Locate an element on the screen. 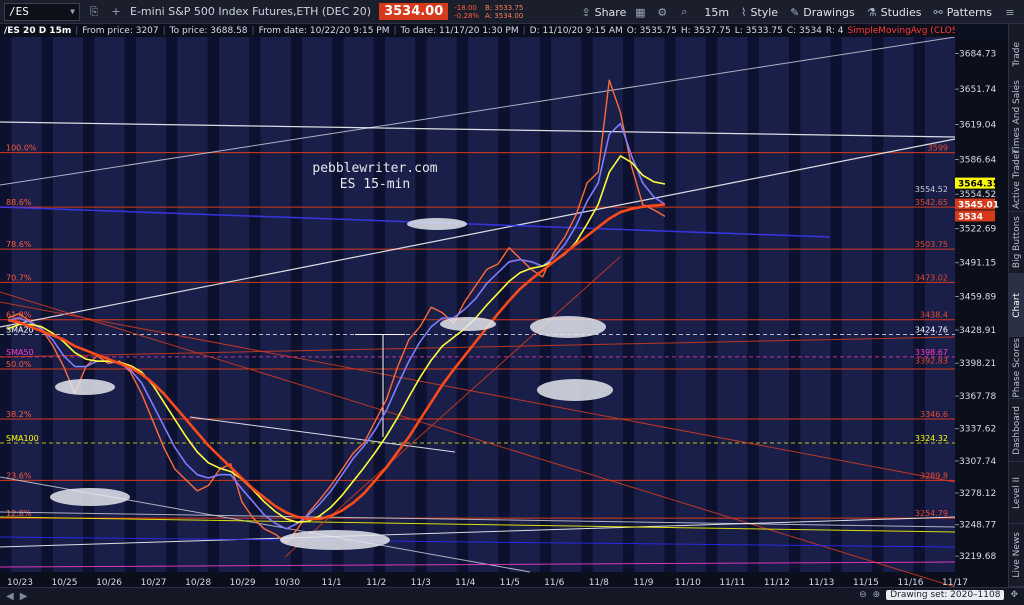 The height and width of the screenshot is (605, 1024). info-bar-date: D: 11/10/20 9:15 AM is located at coordinates (576, 30).